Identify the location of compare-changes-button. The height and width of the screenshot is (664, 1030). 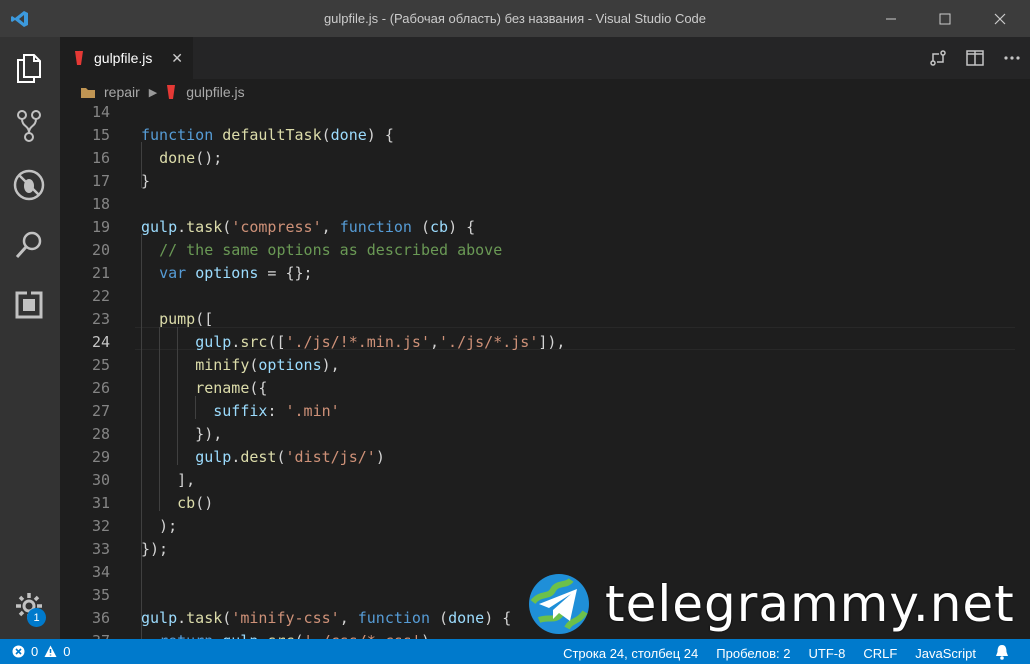
(937, 58).